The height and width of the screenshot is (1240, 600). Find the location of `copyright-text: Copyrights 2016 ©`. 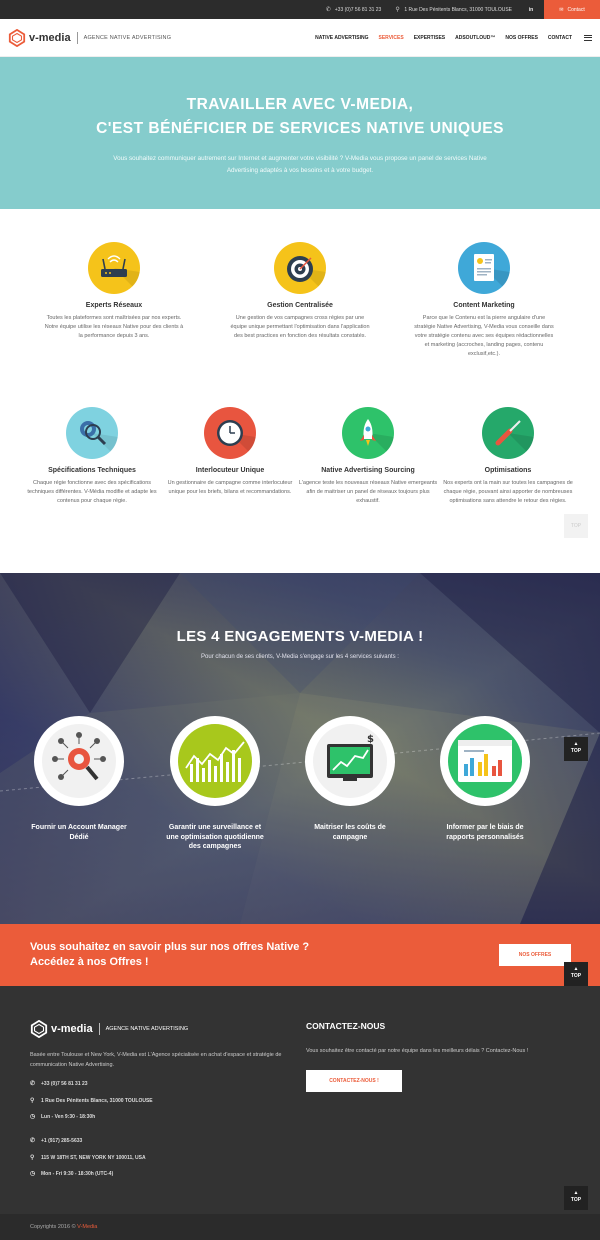

copyright-text: Copyrights 2016 © is located at coordinates (53, 1227).